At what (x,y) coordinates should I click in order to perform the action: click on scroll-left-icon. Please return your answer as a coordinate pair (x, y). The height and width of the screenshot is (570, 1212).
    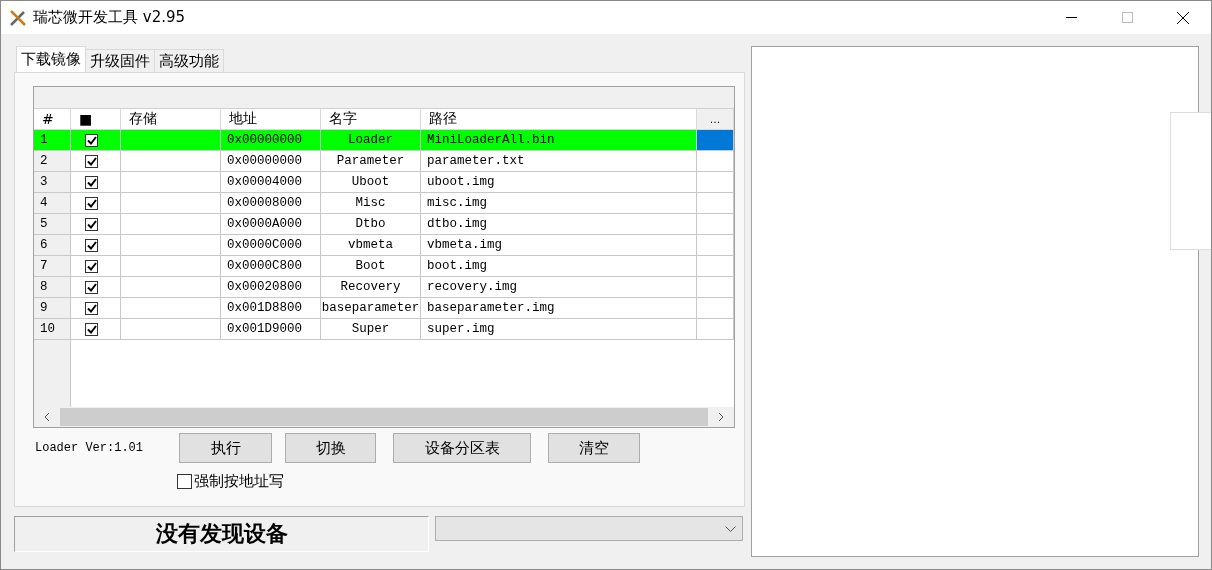
    Looking at the image, I should click on (47, 417).